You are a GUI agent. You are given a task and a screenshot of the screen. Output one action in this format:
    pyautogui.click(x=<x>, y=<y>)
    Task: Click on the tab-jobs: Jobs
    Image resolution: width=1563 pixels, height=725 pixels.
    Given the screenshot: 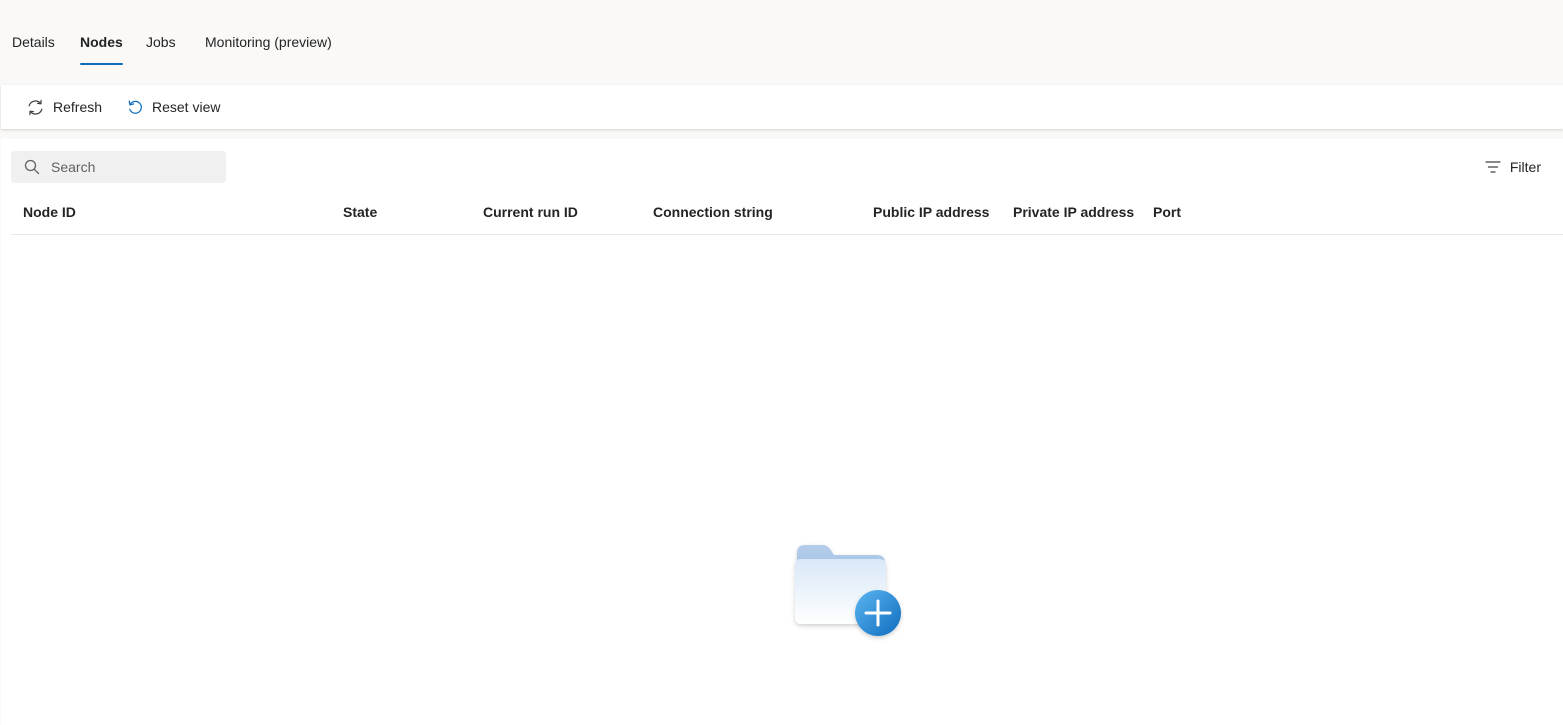 What is the action you would take?
    pyautogui.click(x=161, y=50)
    